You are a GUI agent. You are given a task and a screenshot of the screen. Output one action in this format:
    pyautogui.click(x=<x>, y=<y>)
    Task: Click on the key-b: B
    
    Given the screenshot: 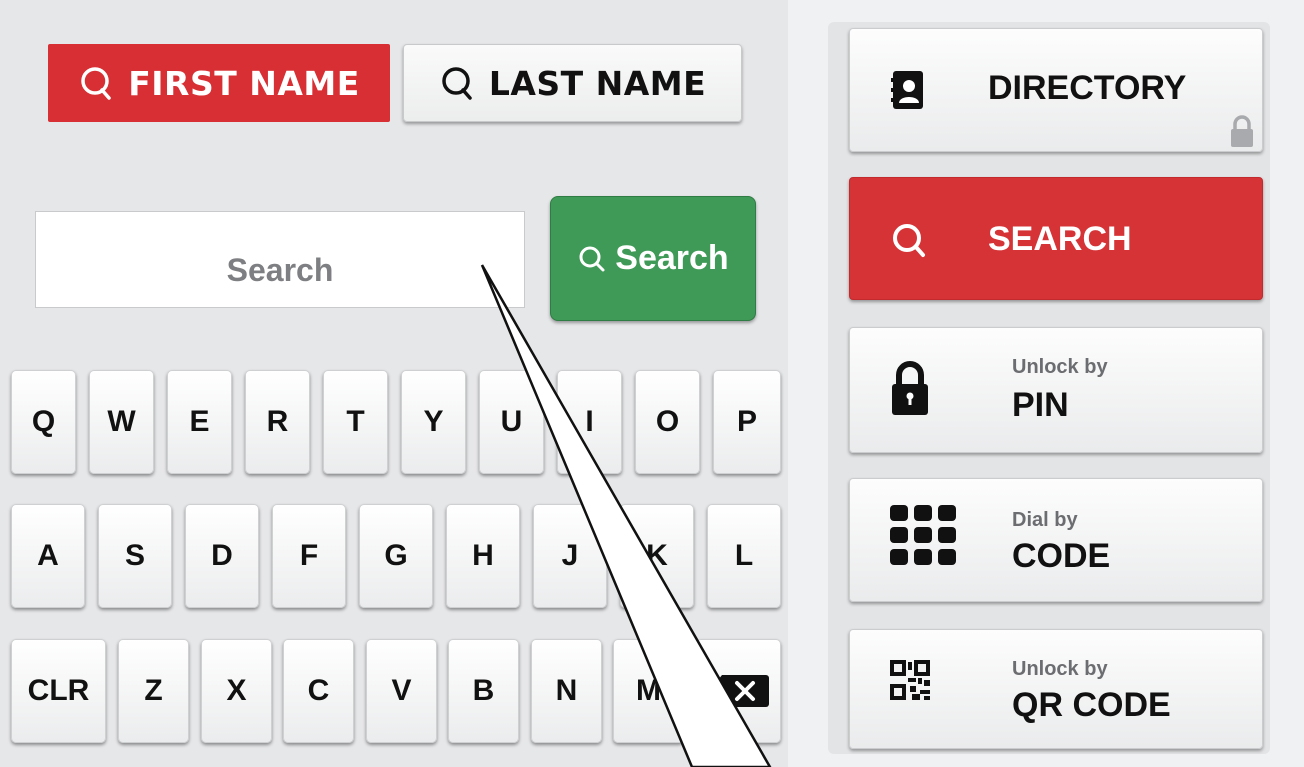 What is the action you would take?
    pyautogui.click(x=483, y=691)
    